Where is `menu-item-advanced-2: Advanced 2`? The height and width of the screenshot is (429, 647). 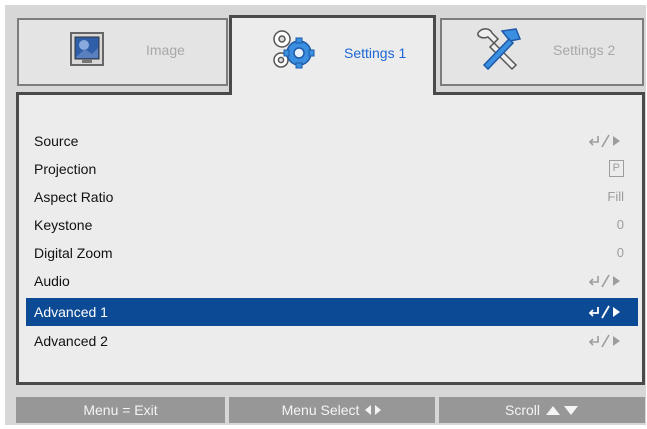 menu-item-advanced-2: Advanced 2 is located at coordinates (332, 341).